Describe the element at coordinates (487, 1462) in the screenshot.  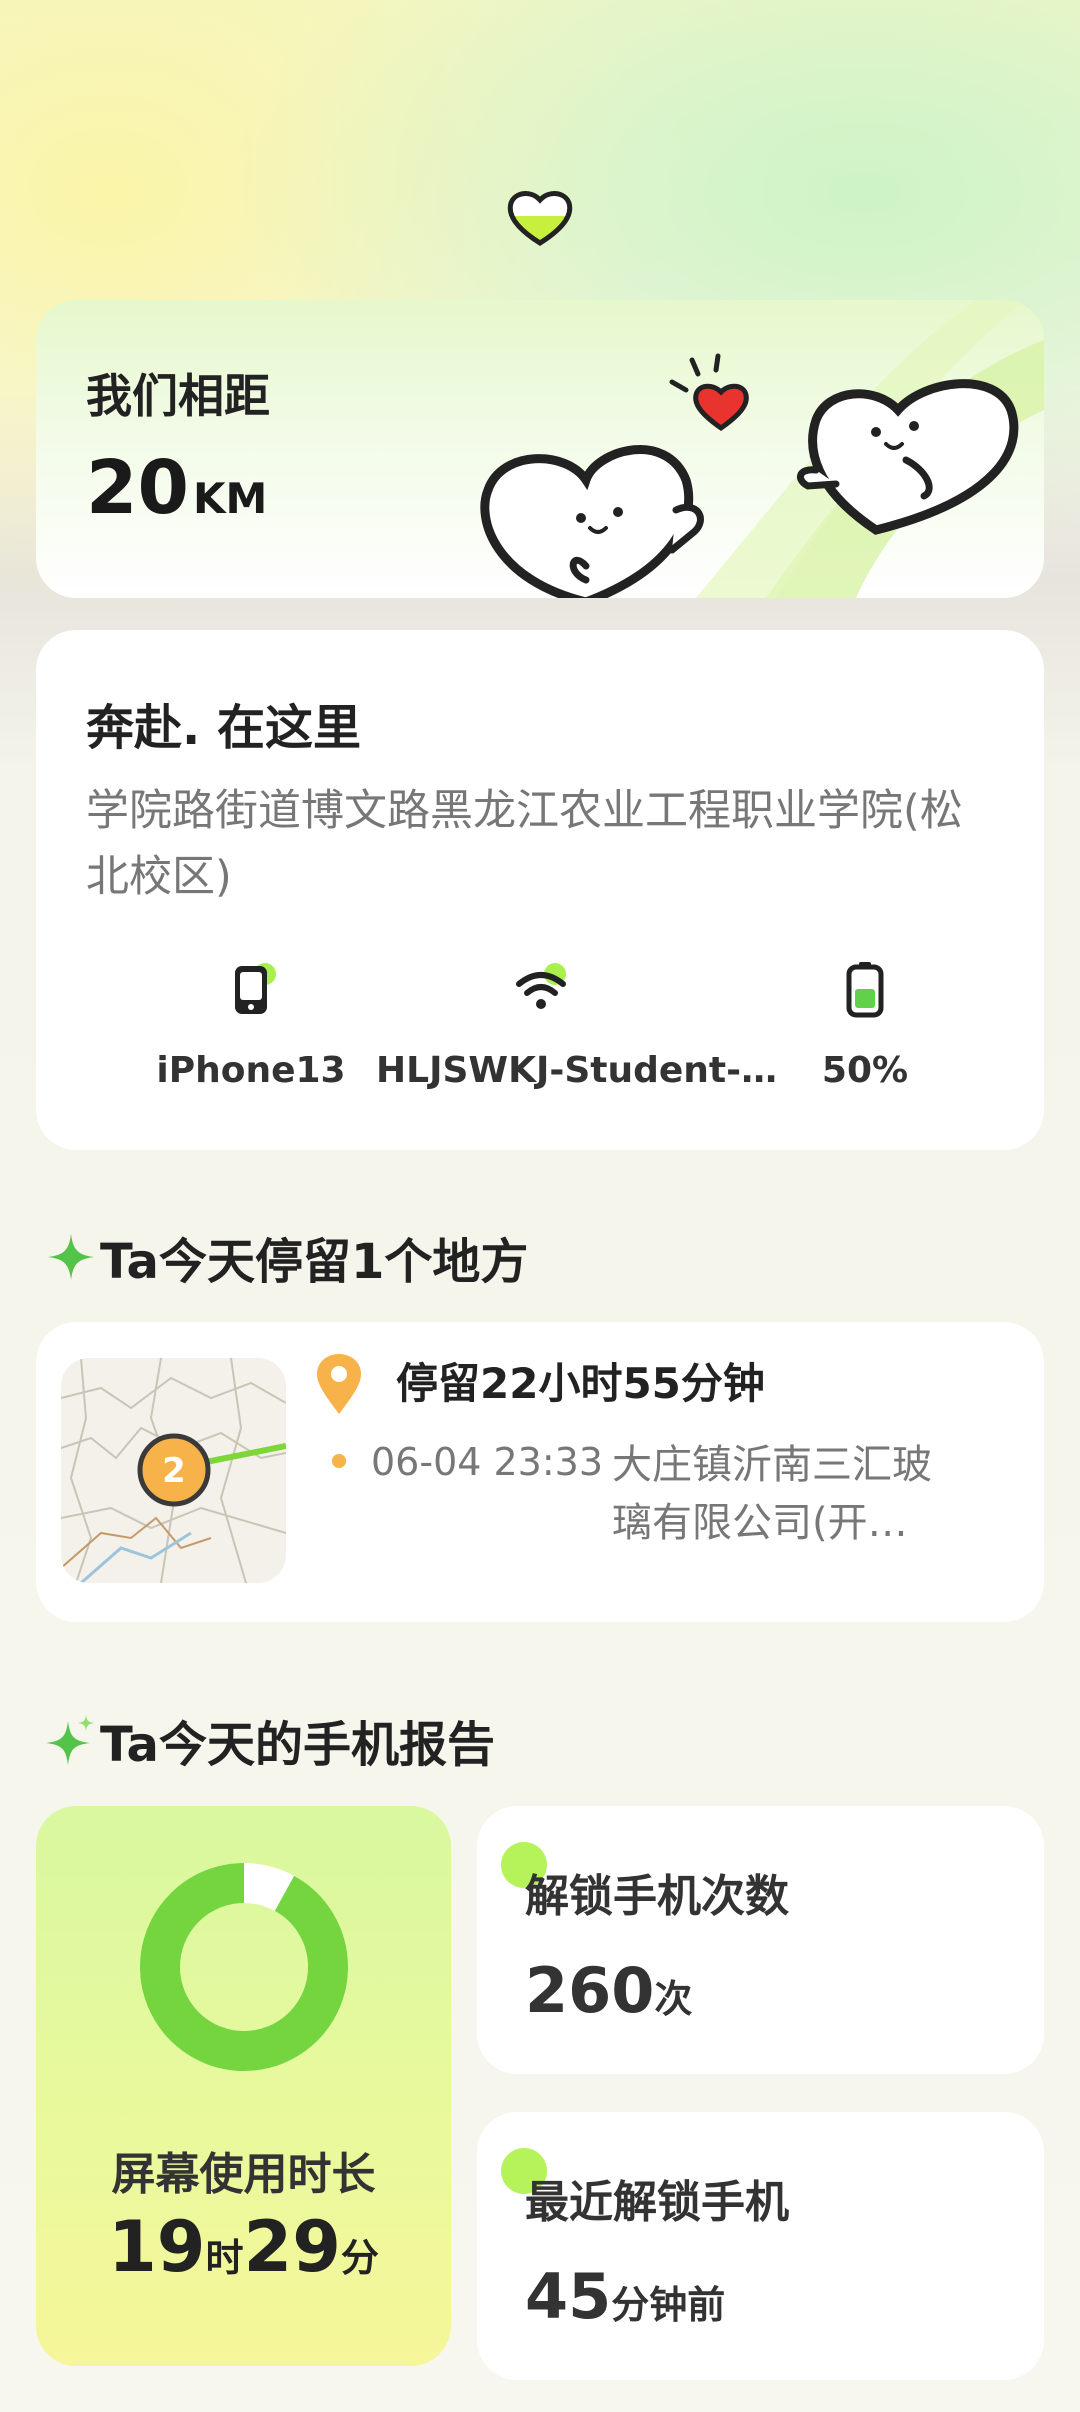
I see `stay-time: 06-04 23:33` at that location.